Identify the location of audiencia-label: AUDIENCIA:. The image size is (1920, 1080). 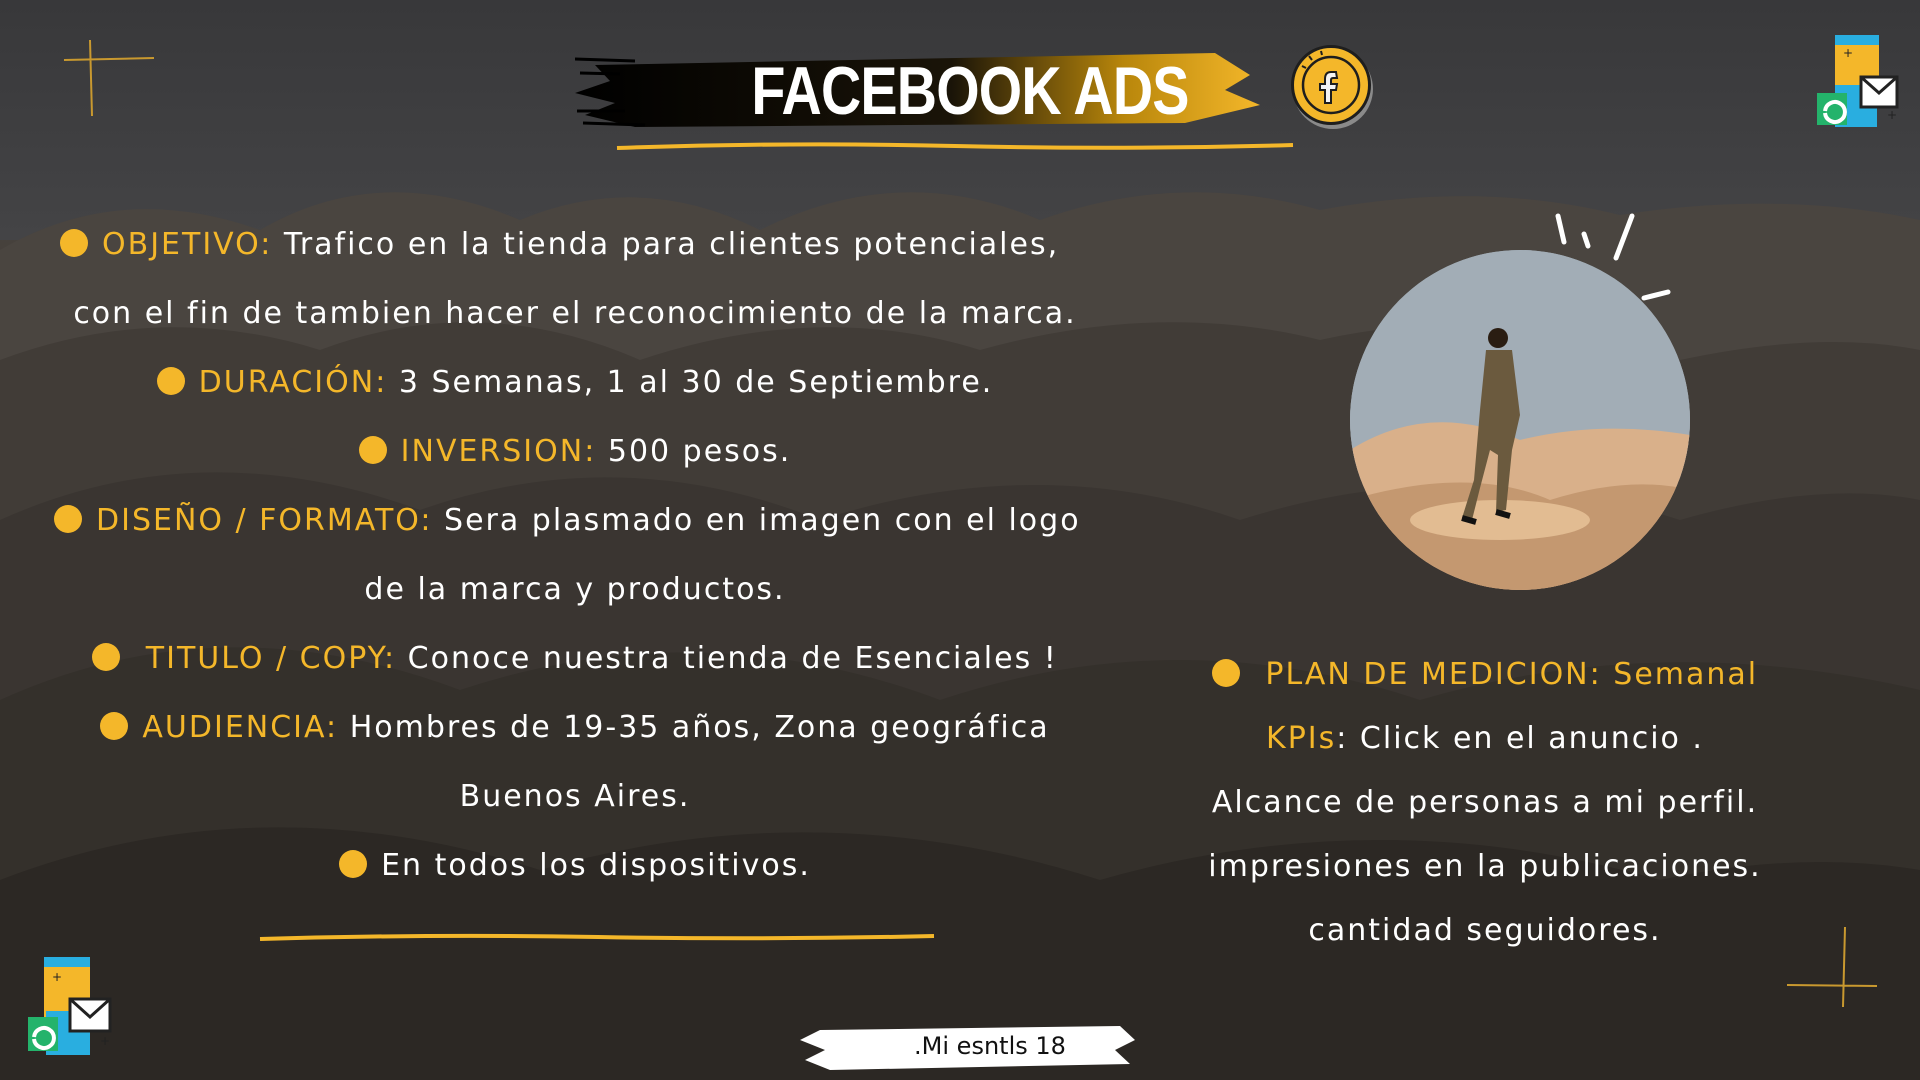
(240, 727).